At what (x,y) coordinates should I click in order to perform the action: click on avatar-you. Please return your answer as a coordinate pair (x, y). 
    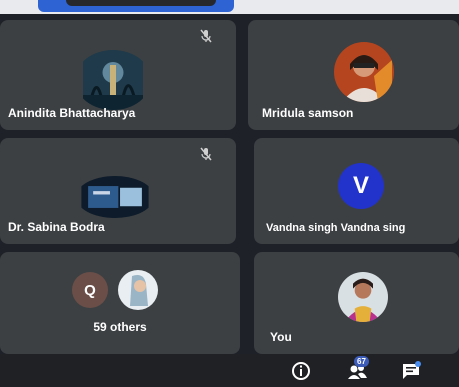
    Looking at the image, I should click on (363, 297).